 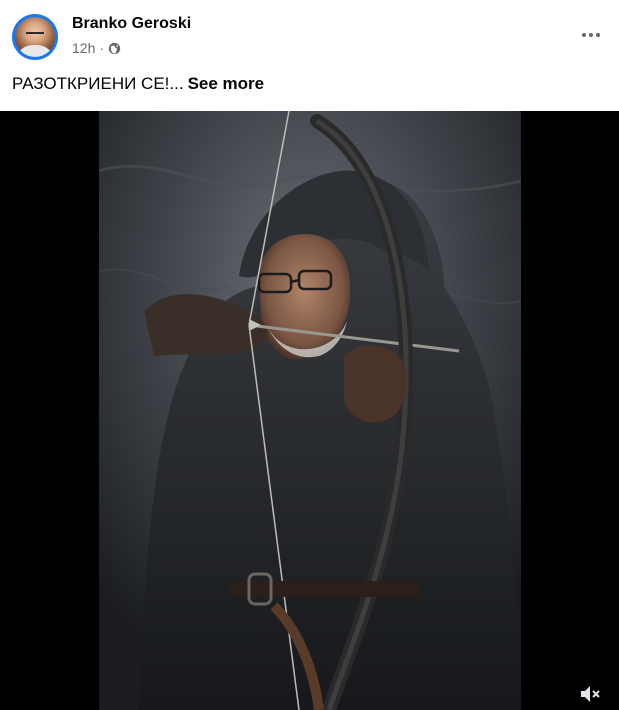 I want to click on avatar-glasses, so click(x=35, y=35).